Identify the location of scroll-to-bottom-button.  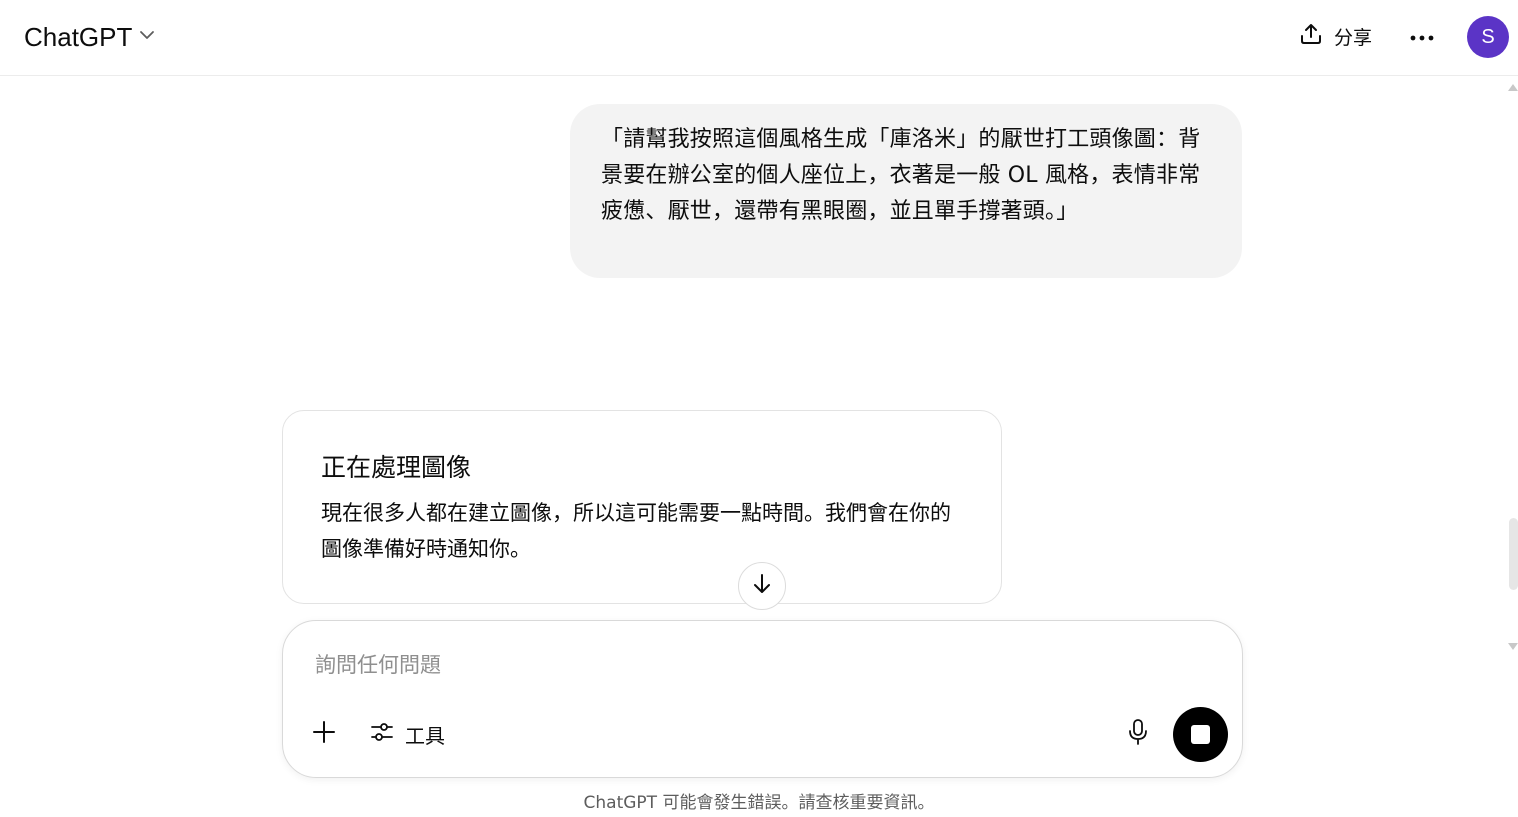
(762, 586).